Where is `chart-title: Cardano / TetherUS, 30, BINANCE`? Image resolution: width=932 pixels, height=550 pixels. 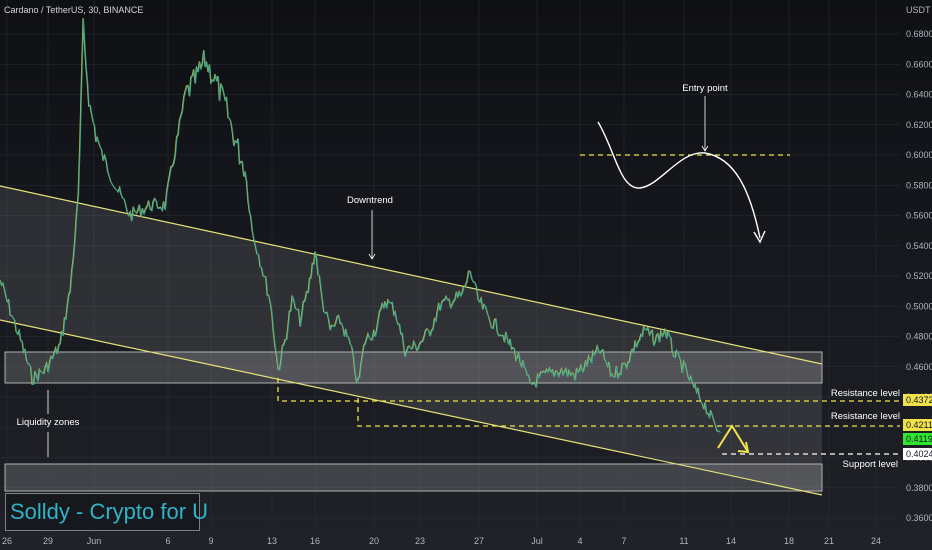
chart-title: Cardano / TetherUS, 30, BINANCE is located at coordinates (73, 10).